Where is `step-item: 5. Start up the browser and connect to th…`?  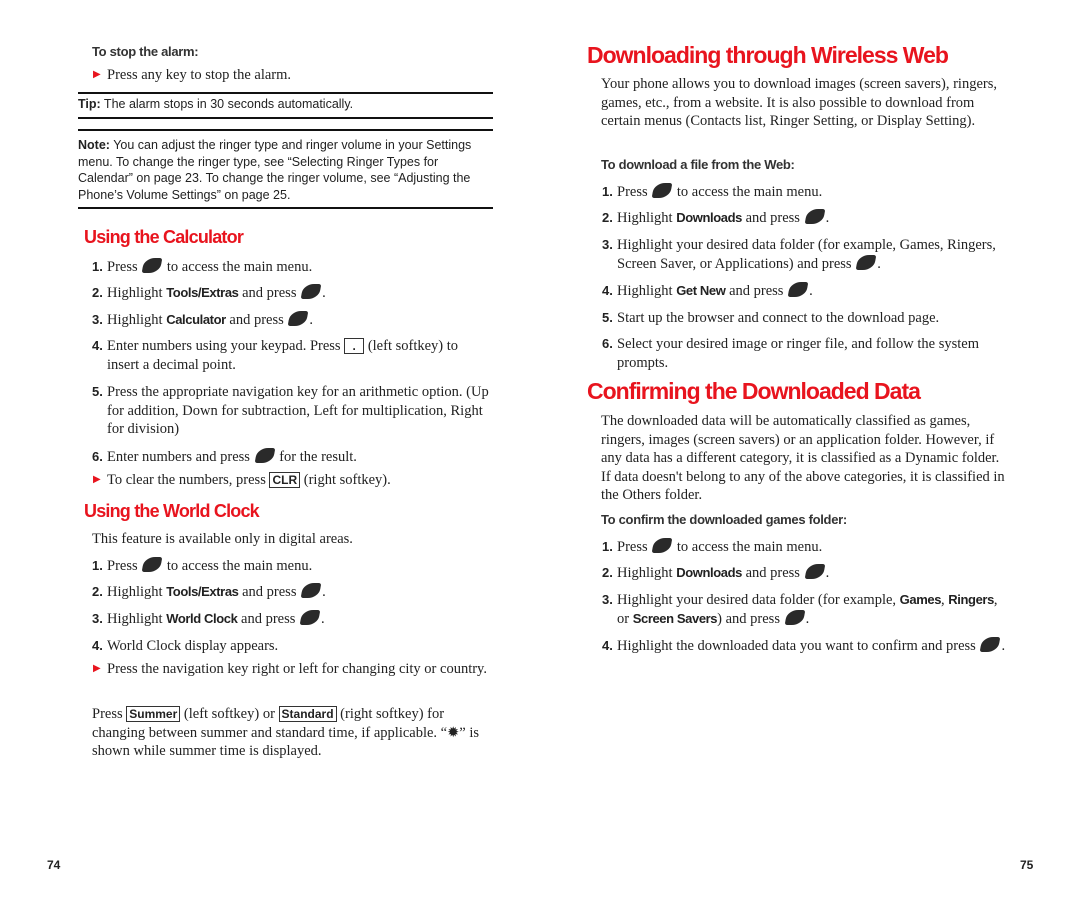 step-item: 5. Start up the browser and connect to th… is located at coordinates (804, 318).